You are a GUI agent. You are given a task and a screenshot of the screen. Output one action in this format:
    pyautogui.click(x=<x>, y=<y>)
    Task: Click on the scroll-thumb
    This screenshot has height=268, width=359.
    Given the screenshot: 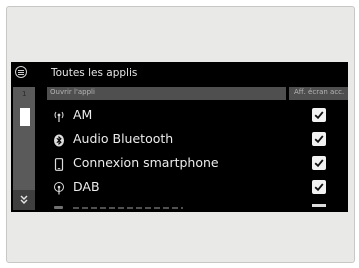 What is the action you would take?
    pyautogui.click(x=25, y=117)
    